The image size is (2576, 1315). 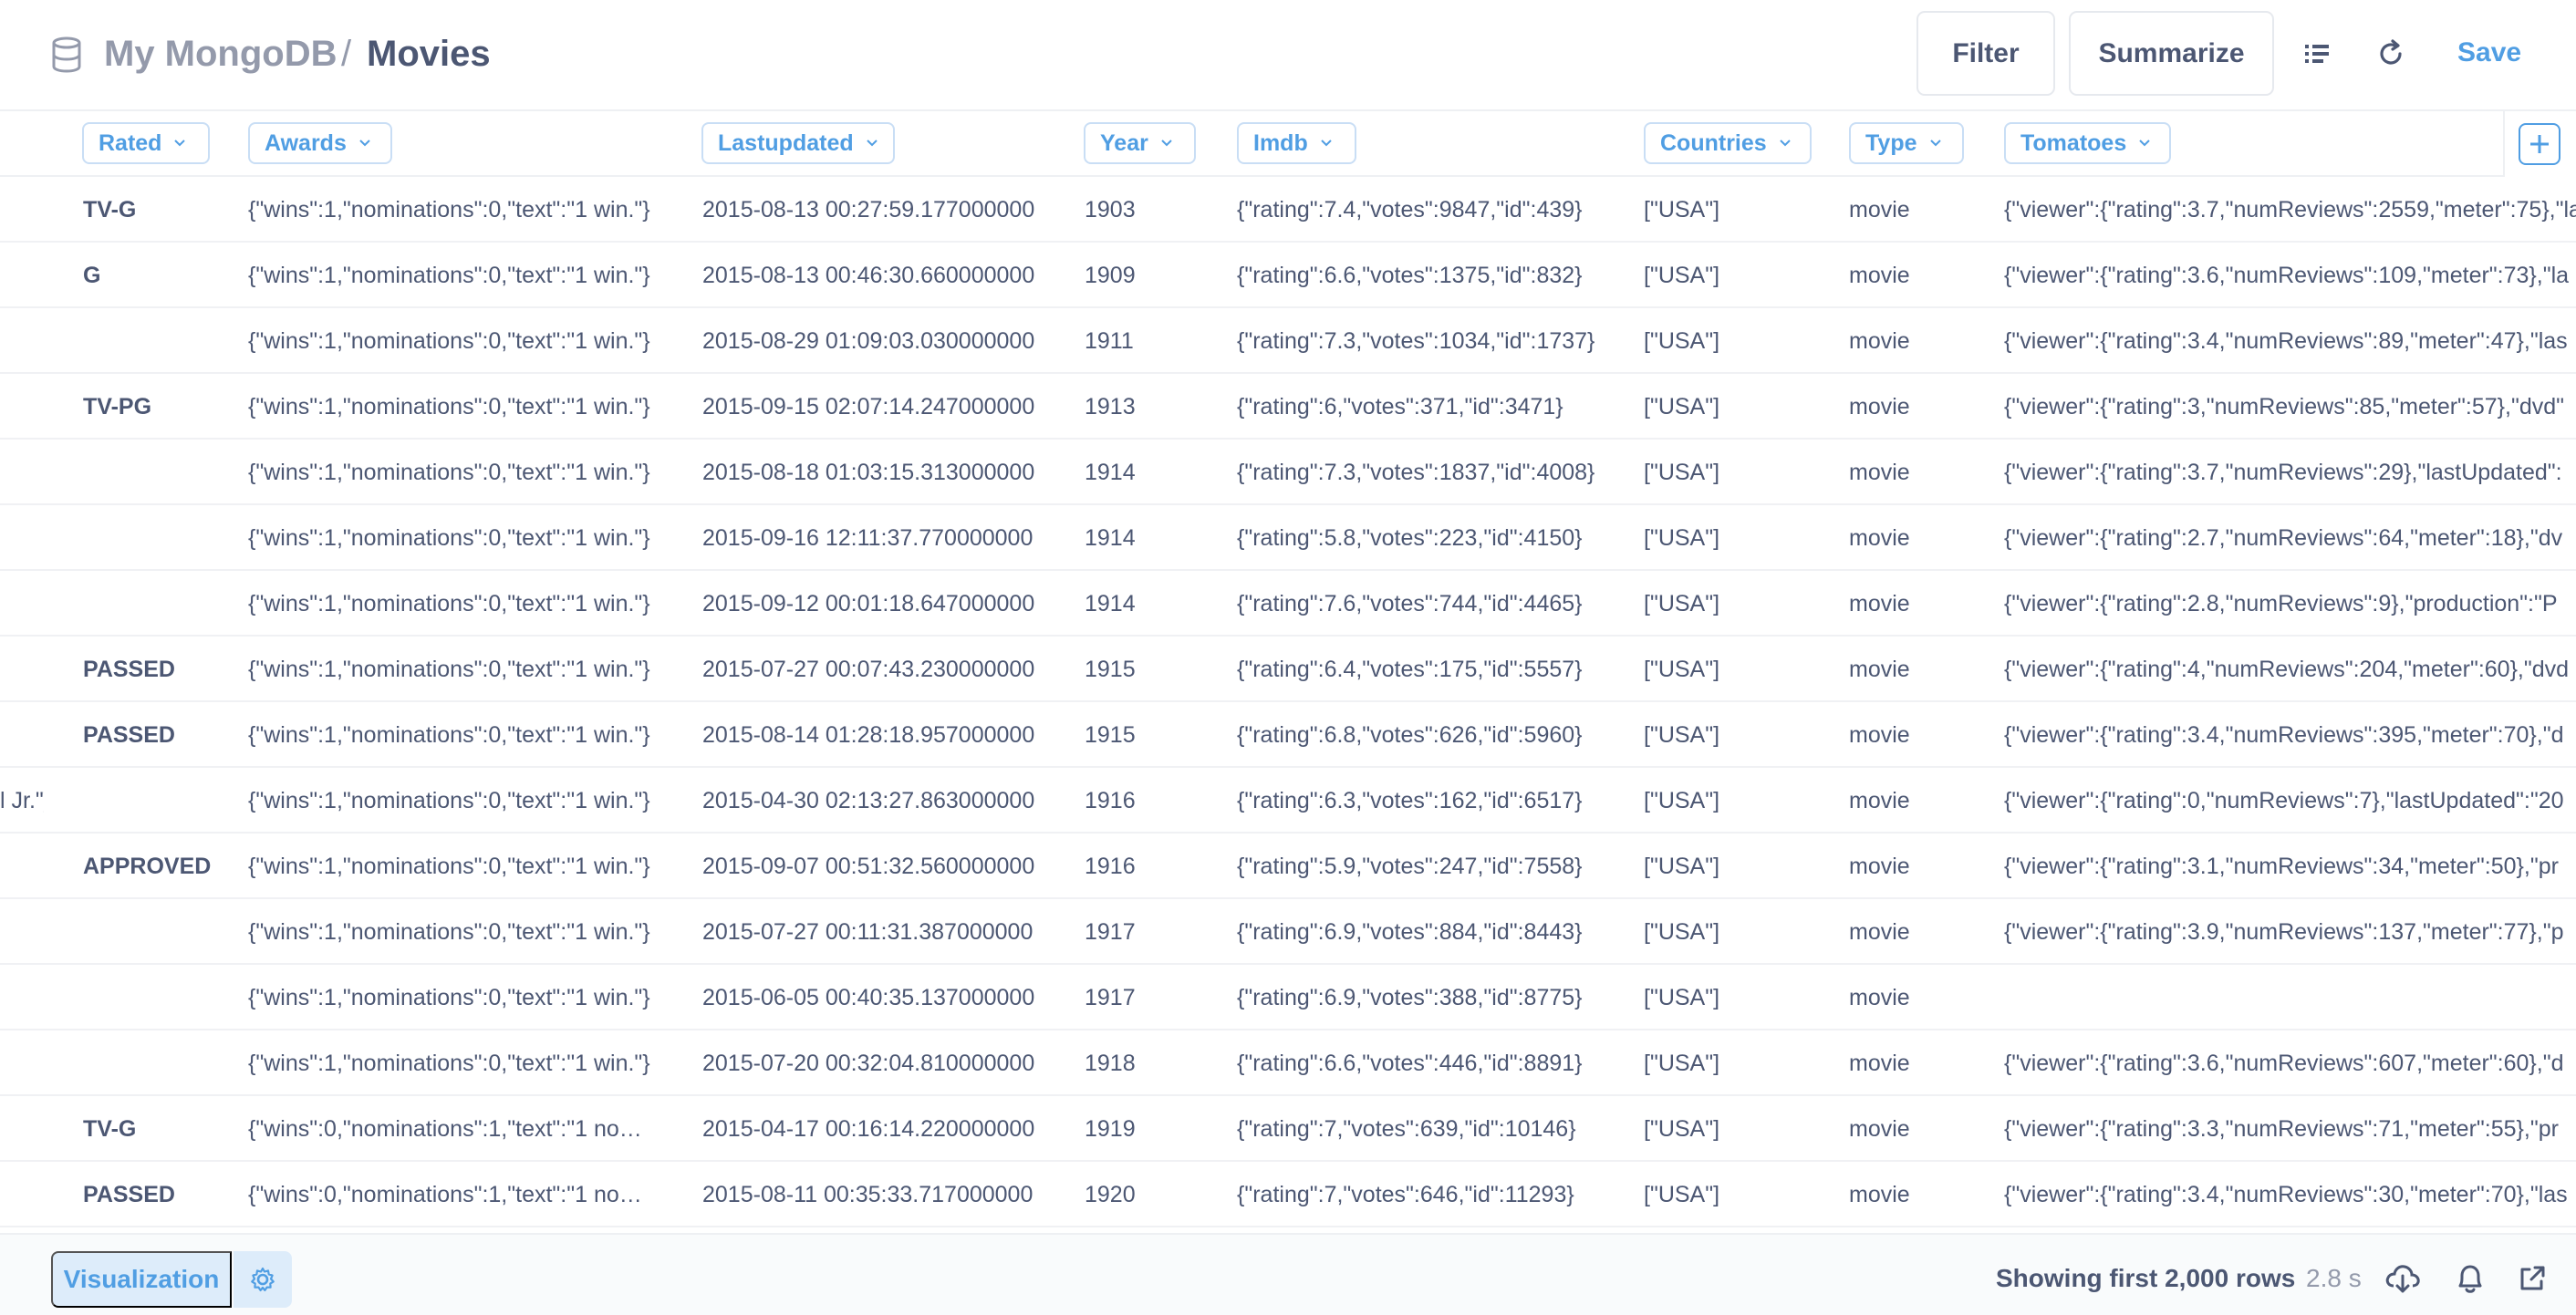 I want to click on page-title: Movies, so click(x=429, y=53).